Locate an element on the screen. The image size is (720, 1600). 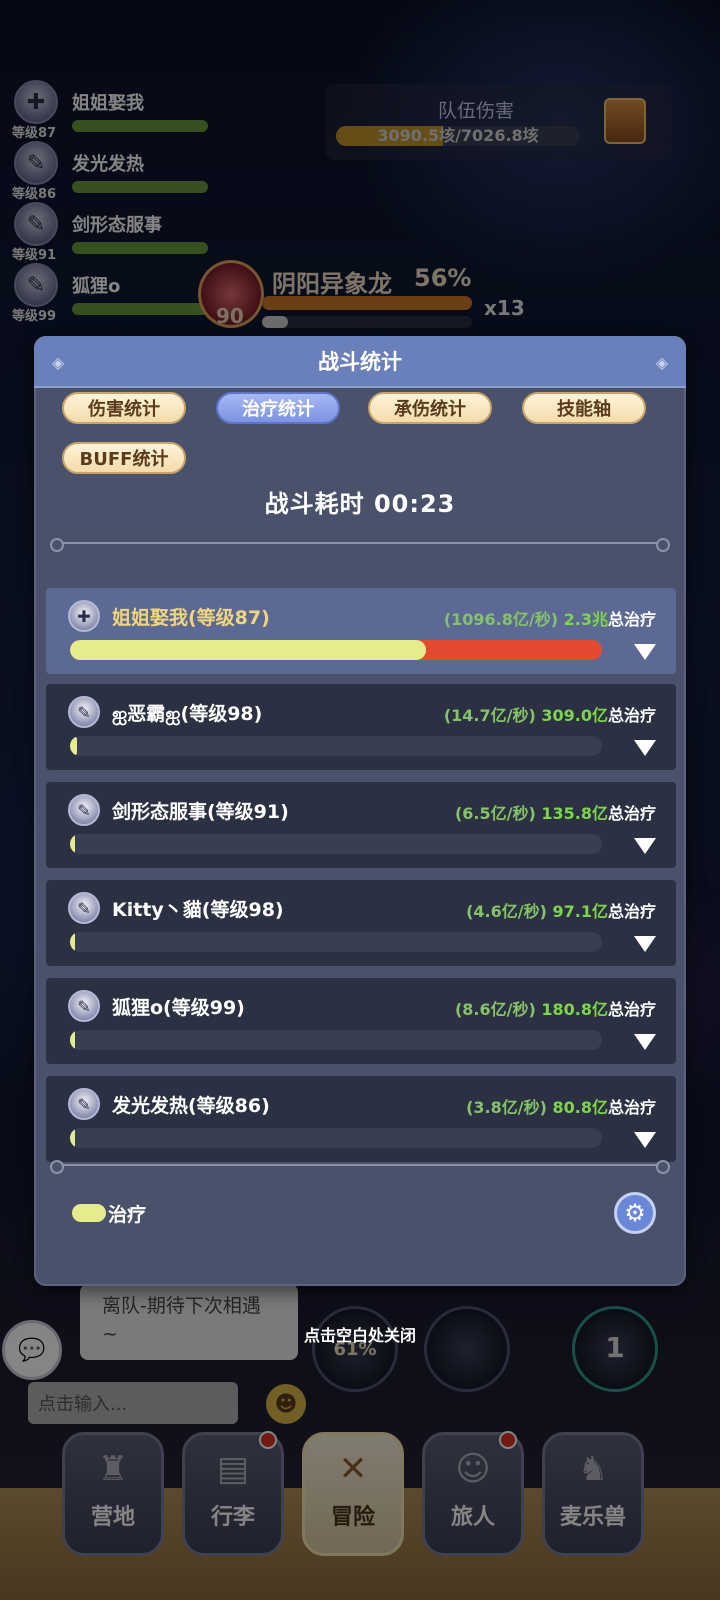
player-name: 剑形态服事(等级91) is located at coordinates (200, 812).